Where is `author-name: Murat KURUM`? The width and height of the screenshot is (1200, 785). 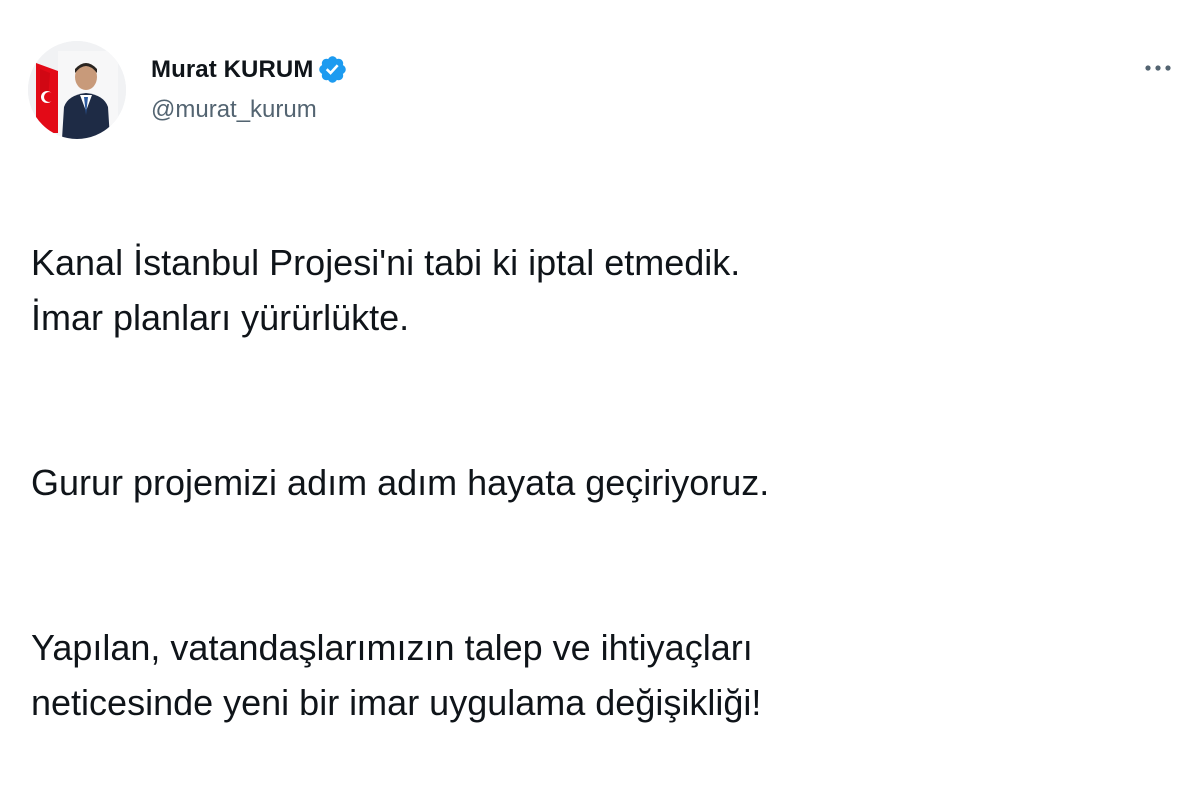
author-name: Murat KURUM is located at coordinates (249, 69).